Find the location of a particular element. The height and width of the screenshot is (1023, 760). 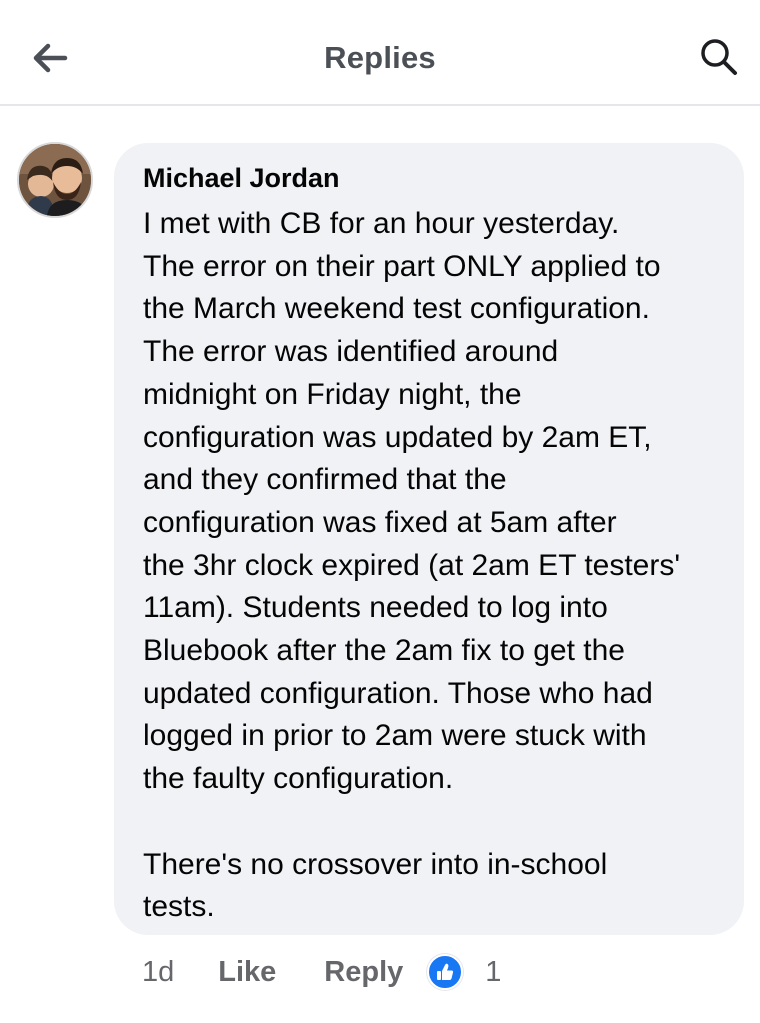

like-button: Like is located at coordinates (247, 972).